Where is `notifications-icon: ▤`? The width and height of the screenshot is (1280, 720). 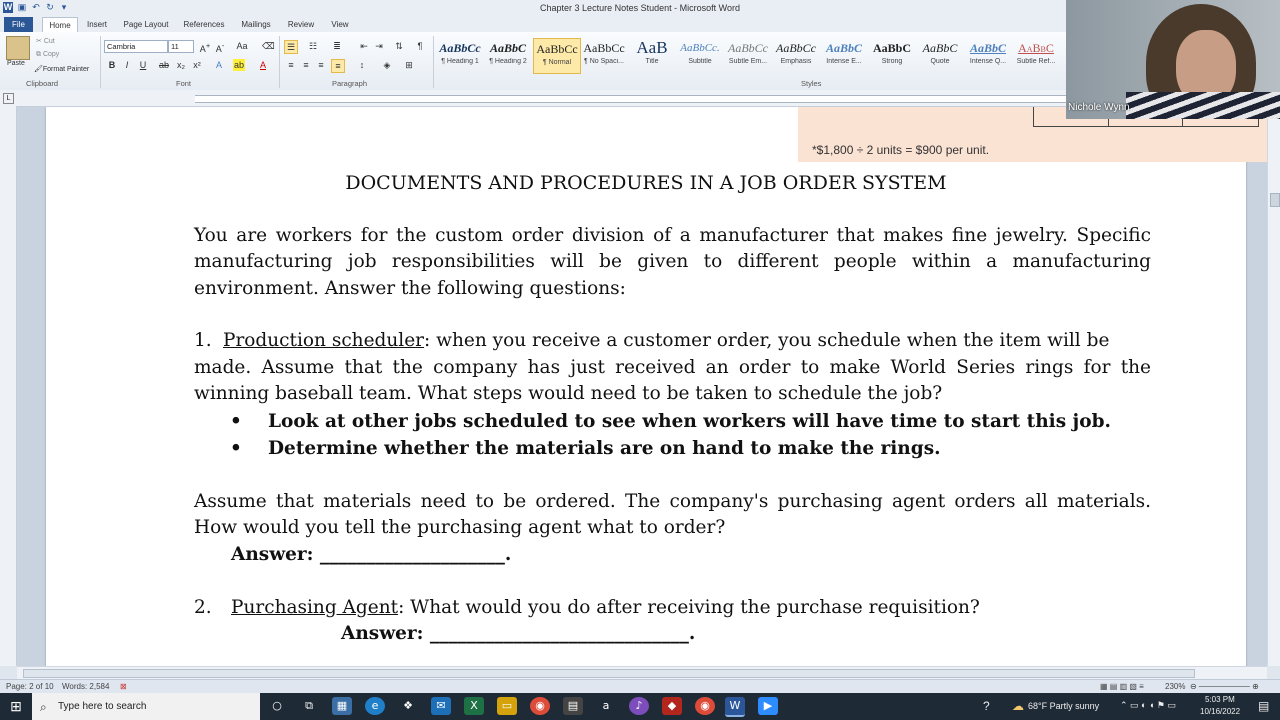 notifications-icon: ▤ is located at coordinates (1263, 706).